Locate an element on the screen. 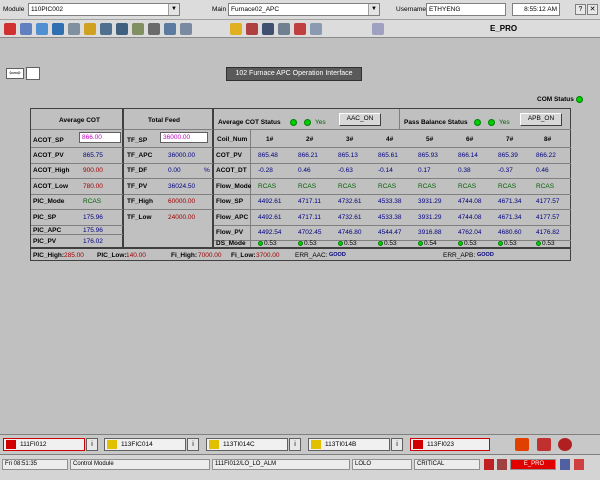 This screenshot has width=600, height=480. coil-cell: 3916.88 is located at coordinates (430, 232).